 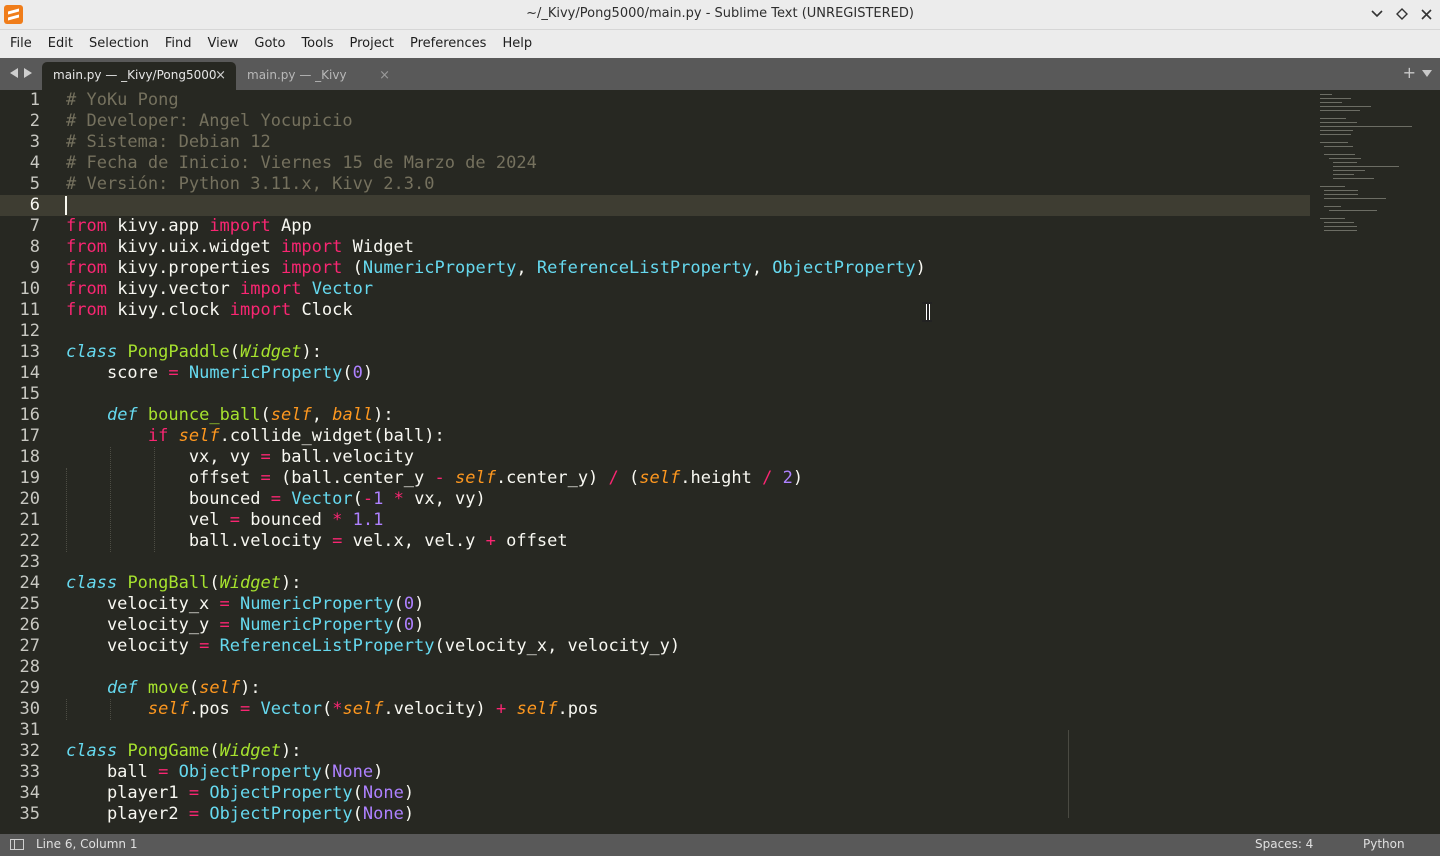 What do you see at coordinates (496, 625) in the screenshot?
I see `code-line: velocity_y = NumericProperty(0)` at bounding box center [496, 625].